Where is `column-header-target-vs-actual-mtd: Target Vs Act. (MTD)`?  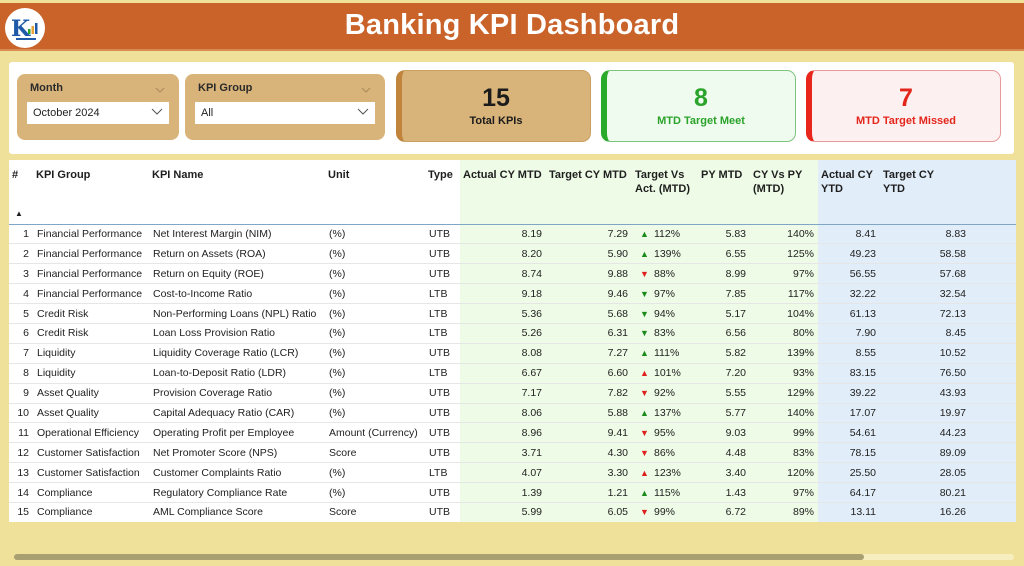 column-header-target-vs-actual-mtd: Target Vs Act. (MTD) is located at coordinates (665, 192).